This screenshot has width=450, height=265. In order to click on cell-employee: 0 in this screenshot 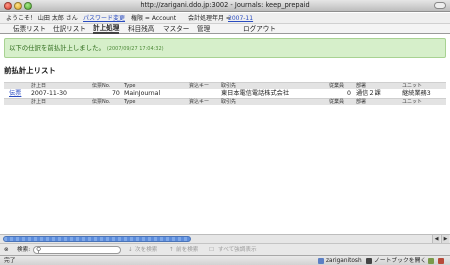, I will do `click(349, 93)`.